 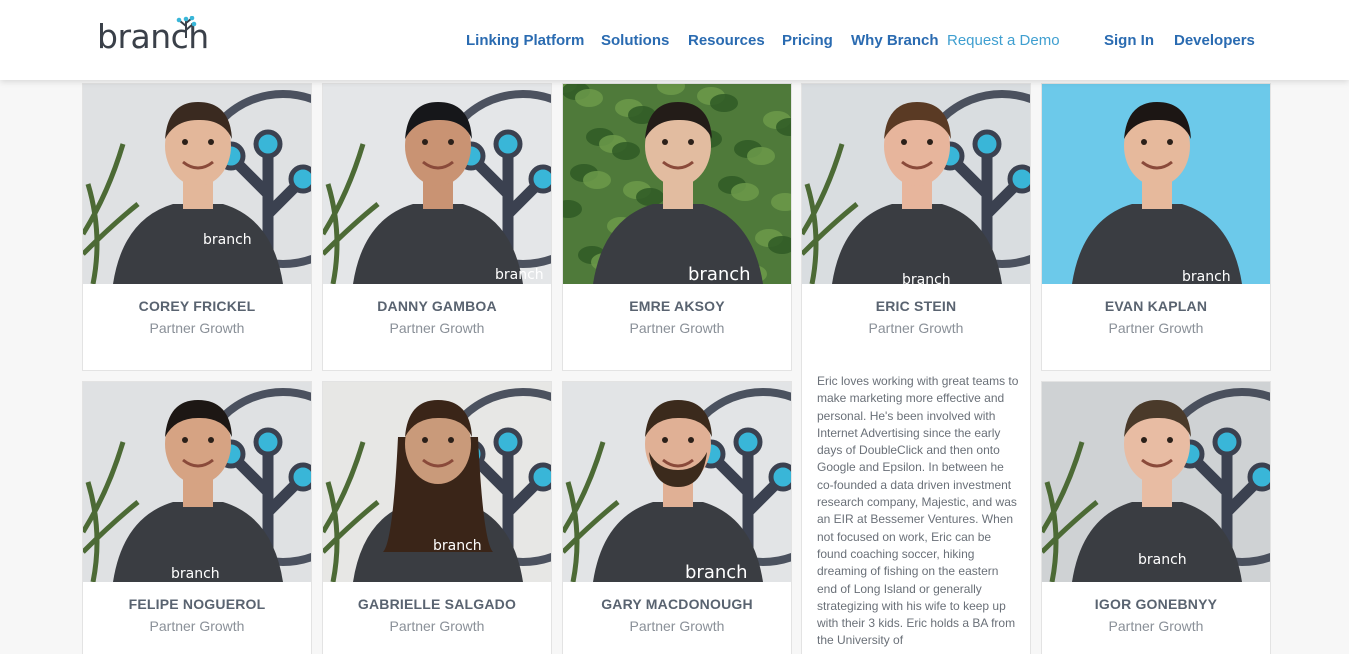 What do you see at coordinates (197, 306) in the screenshot?
I see `team-member-name: COREY FRICKEL` at bounding box center [197, 306].